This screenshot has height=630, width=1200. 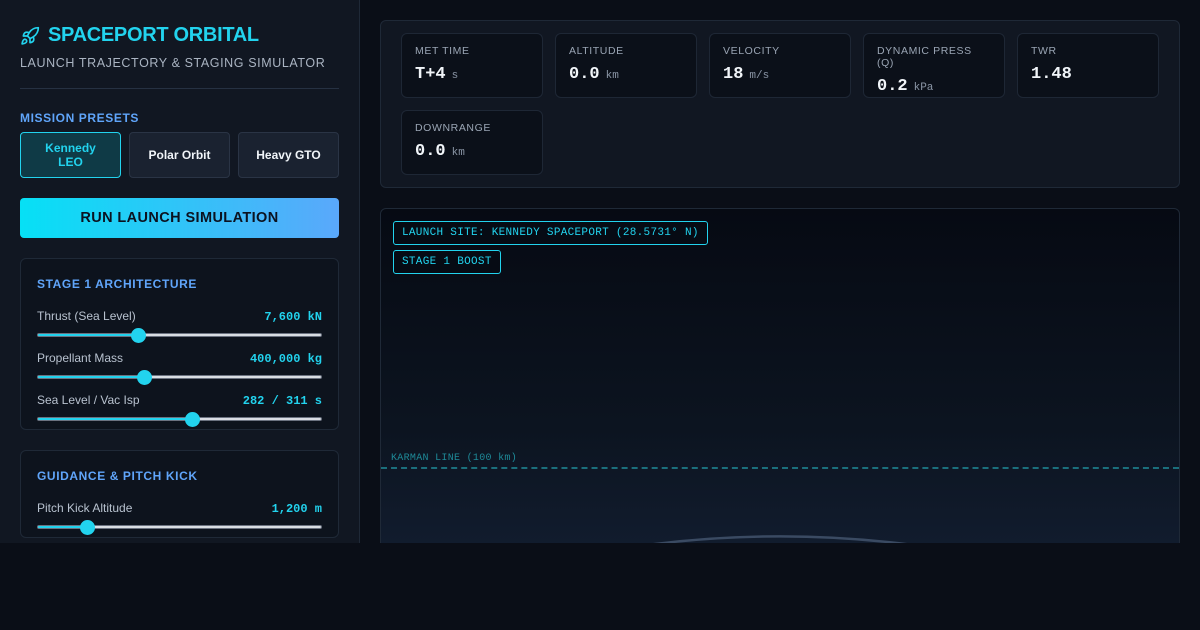 What do you see at coordinates (924, 57) in the screenshot?
I see `telemetry-label: DYNAMIC PRESS (Q)` at bounding box center [924, 57].